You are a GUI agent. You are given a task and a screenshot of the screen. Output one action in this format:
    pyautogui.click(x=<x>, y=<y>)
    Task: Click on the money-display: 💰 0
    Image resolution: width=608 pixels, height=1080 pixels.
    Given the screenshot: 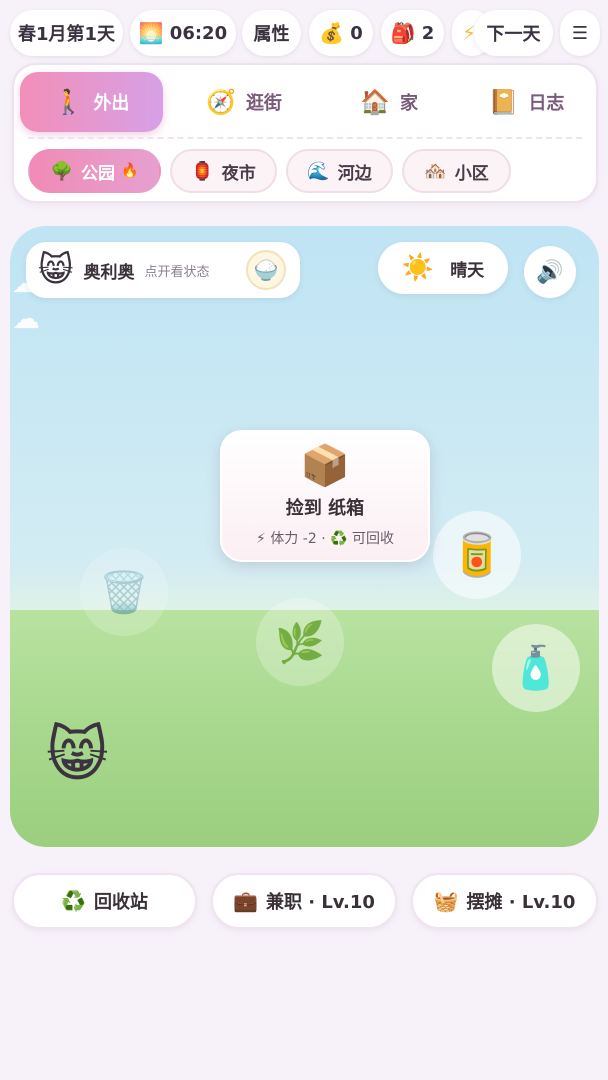 What is the action you would take?
    pyautogui.click(x=341, y=33)
    